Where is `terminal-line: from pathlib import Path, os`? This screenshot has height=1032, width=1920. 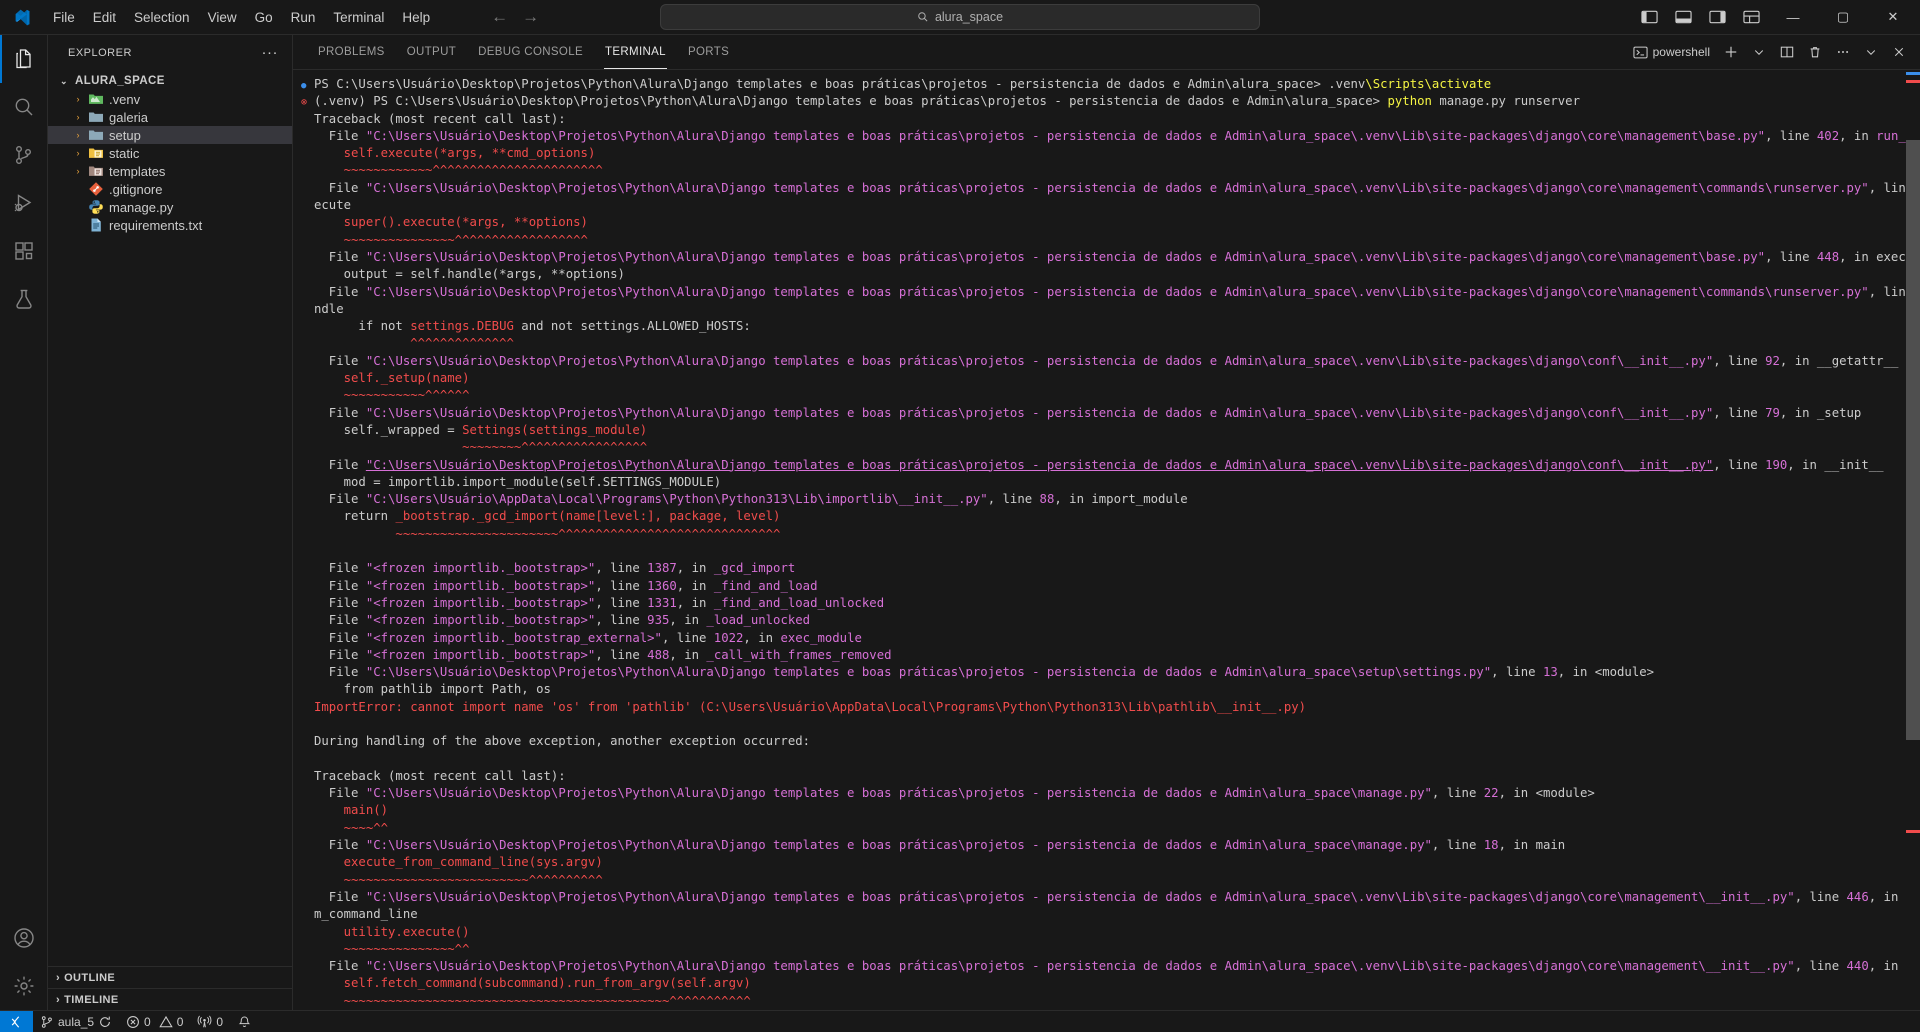
terminal-line: from pathlib import Path, os is located at coordinates (1103, 689).